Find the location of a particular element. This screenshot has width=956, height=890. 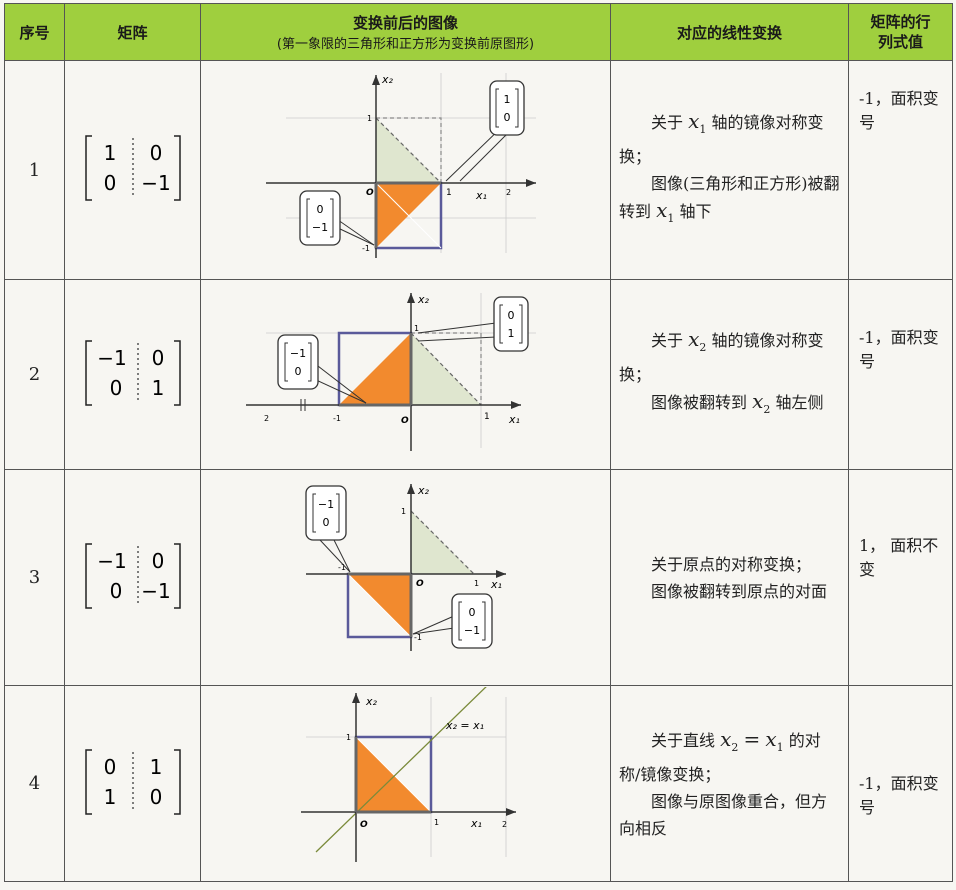

header-det: 矩阵的行 列式值 is located at coordinates (900, 32).